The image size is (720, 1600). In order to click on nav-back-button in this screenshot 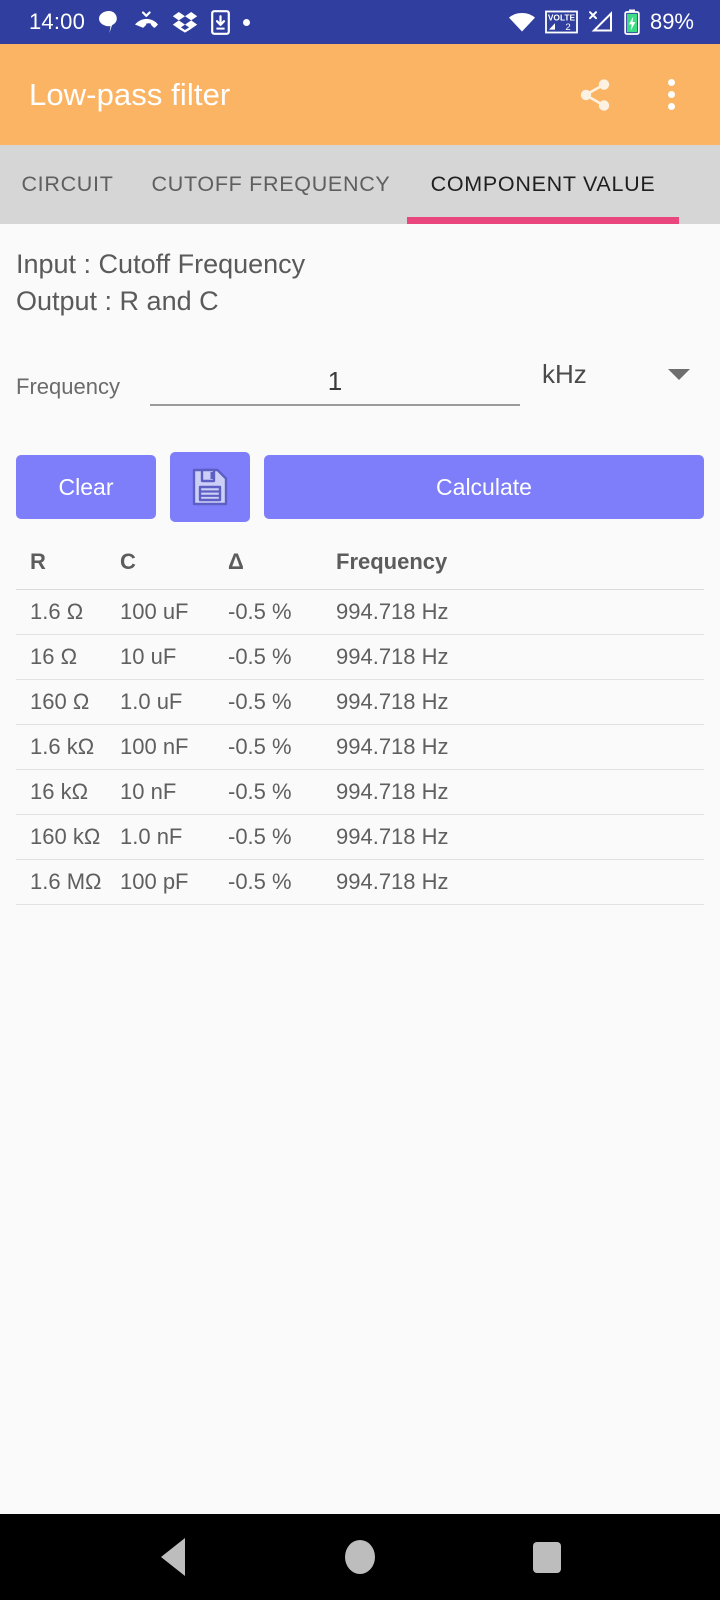, I will do `click(173, 1557)`.